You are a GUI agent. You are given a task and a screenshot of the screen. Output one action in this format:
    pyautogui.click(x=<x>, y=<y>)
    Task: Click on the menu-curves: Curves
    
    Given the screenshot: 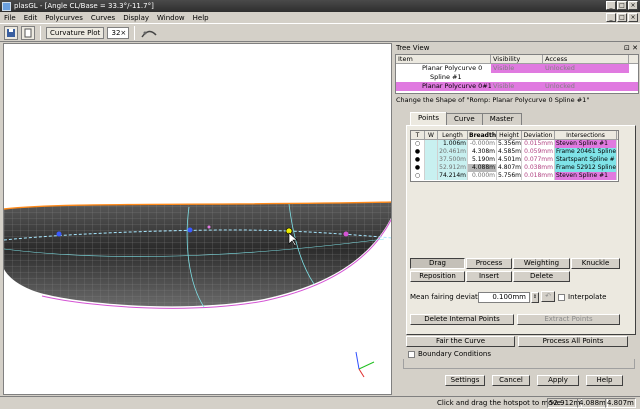 What is the action you would take?
    pyautogui.click(x=103, y=18)
    